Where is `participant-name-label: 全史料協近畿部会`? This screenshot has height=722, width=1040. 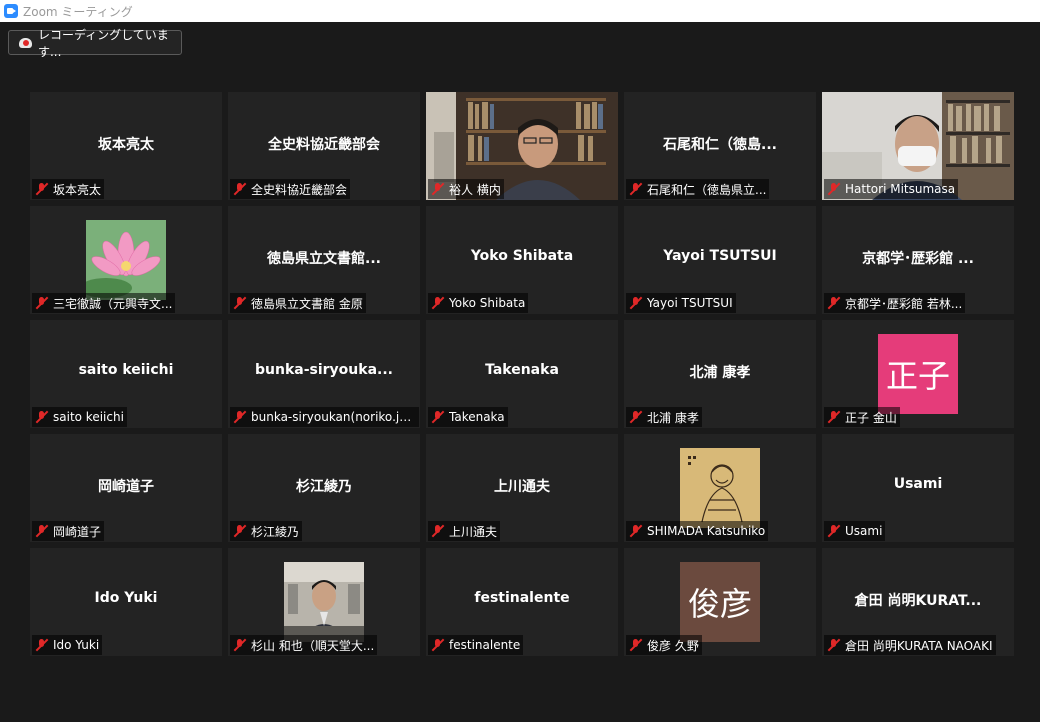
participant-name-label: 全史料協近畿部会 is located at coordinates (290, 189).